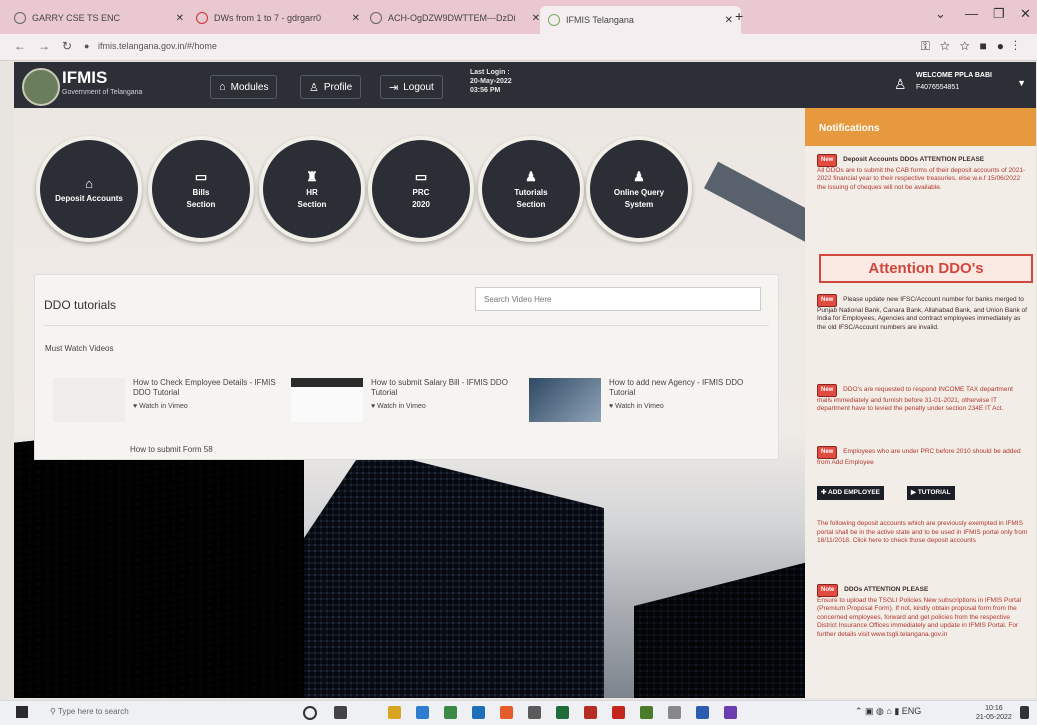  I want to click on tutorial-button: ▶ TUTORIAL, so click(931, 493).